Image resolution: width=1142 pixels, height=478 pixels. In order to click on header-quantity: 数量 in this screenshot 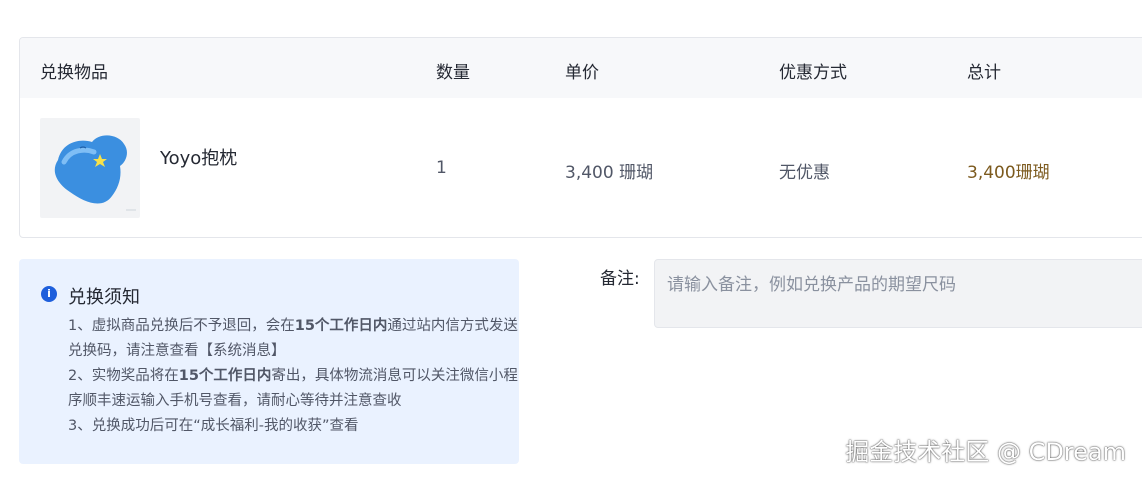, I will do `click(453, 73)`.